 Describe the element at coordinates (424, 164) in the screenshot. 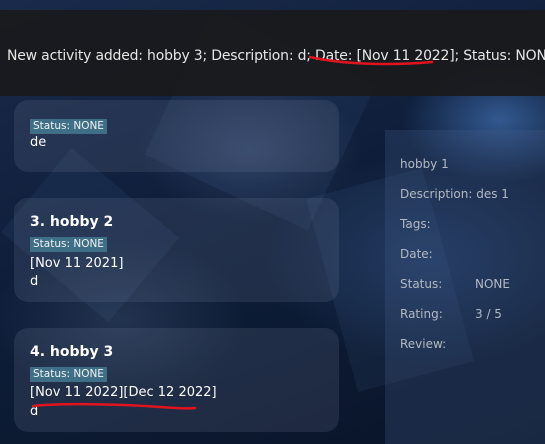

I see `detail-name: hobby 1` at that location.